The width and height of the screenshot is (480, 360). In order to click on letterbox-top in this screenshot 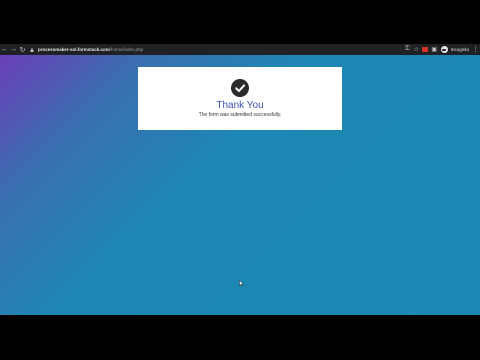, I will do `click(240, 22)`.